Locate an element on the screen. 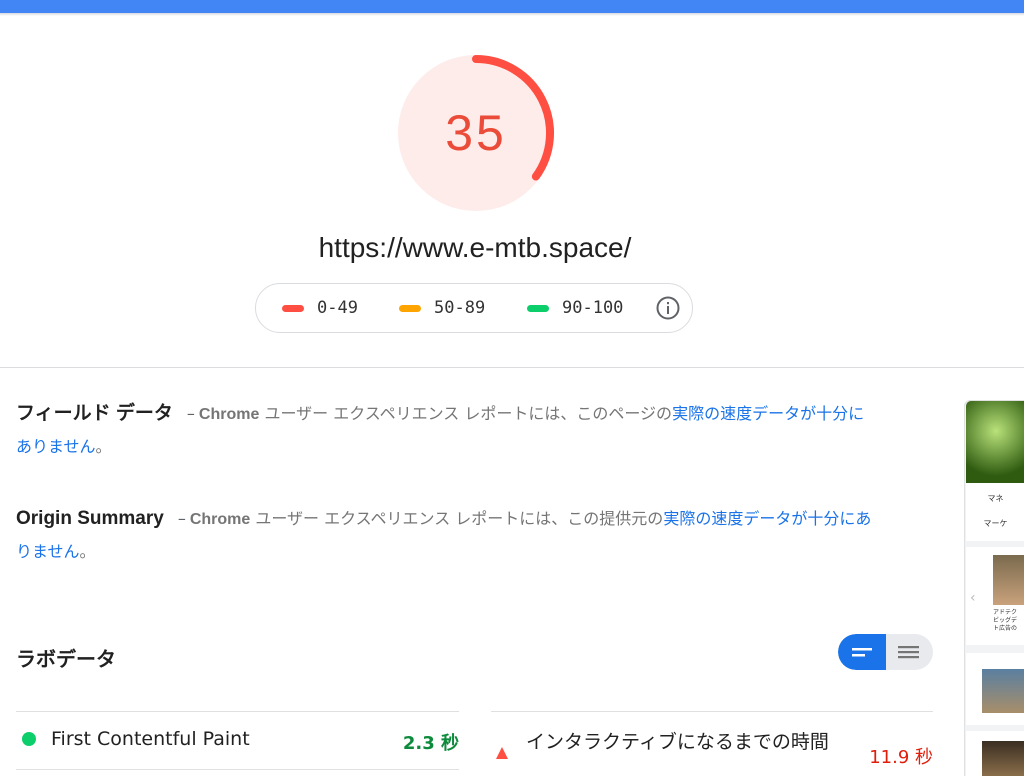  thumbnail-ad-2: ビッグデ is located at coordinates (1005, 620).